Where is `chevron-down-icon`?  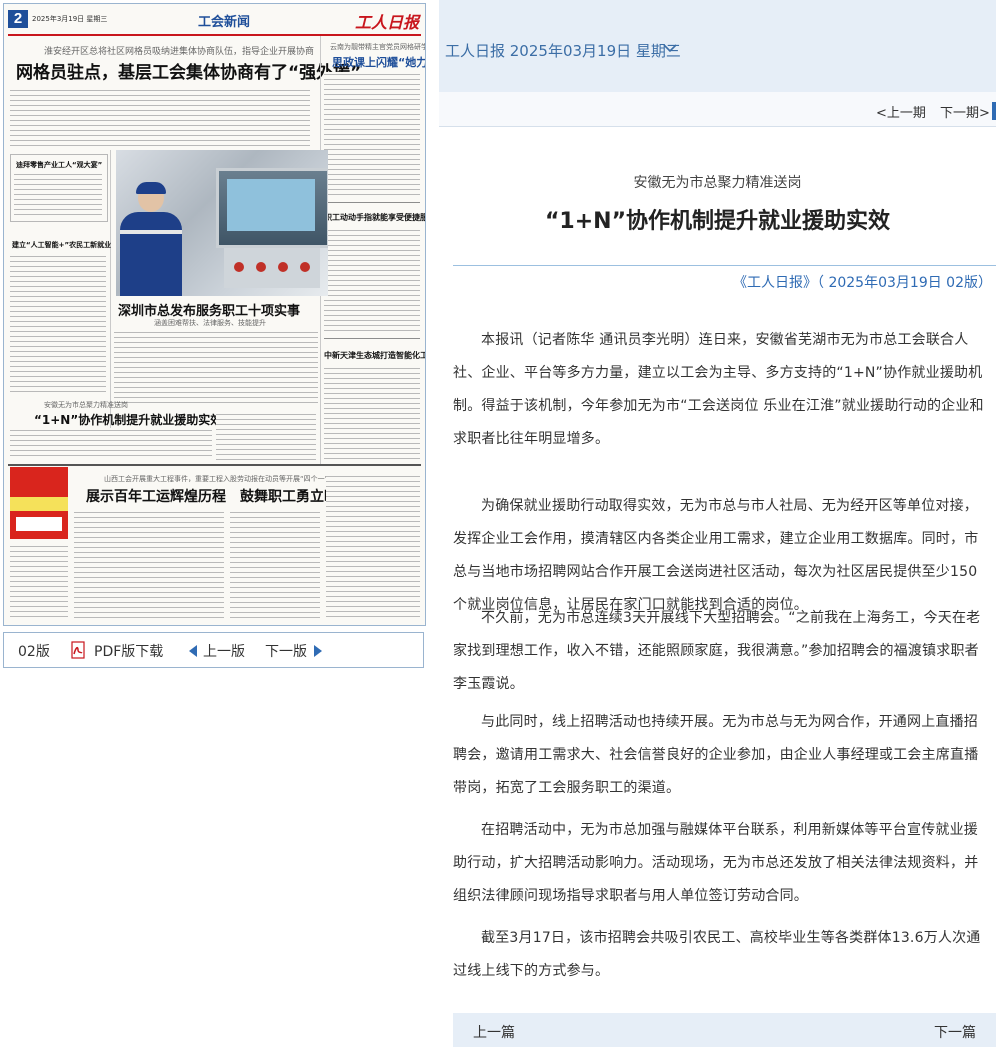
chevron-down-icon is located at coordinates (670, 48).